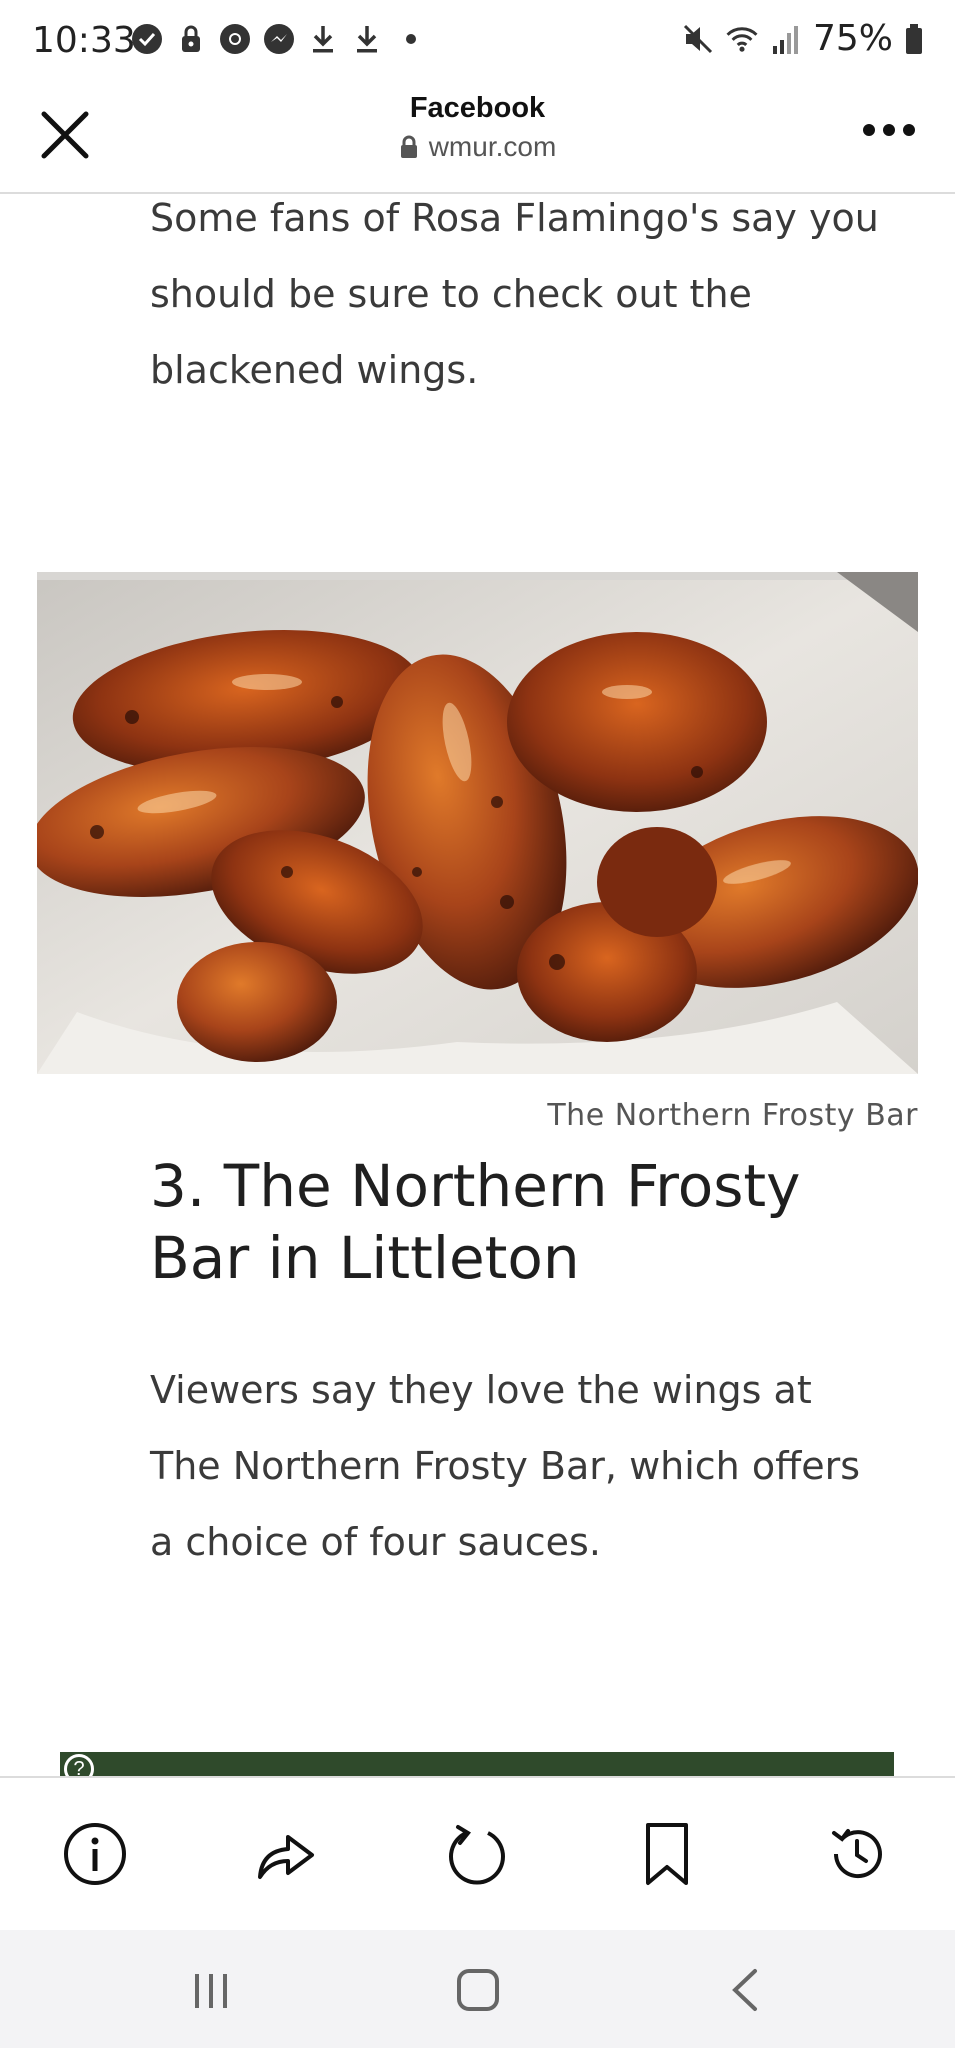 Image resolution: width=955 pixels, height=2048 pixels. I want to click on share-icon, so click(286, 1857).